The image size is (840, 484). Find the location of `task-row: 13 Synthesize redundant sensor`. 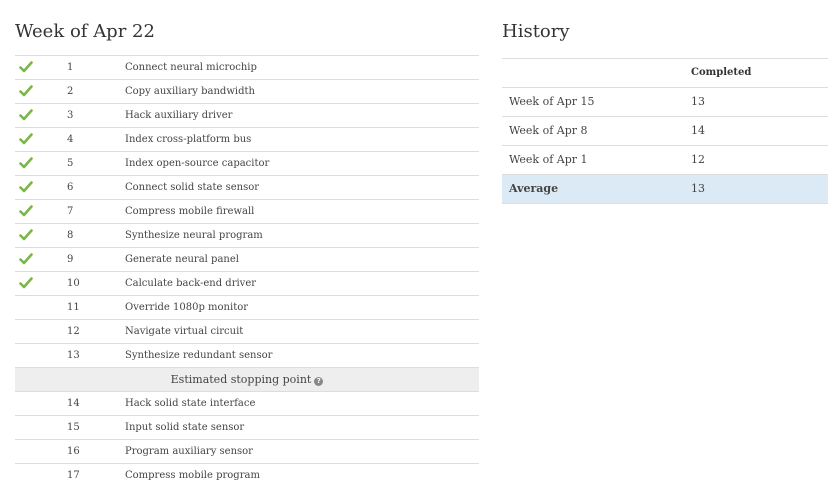

task-row: 13 Synthesize redundant sensor is located at coordinates (247, 356).